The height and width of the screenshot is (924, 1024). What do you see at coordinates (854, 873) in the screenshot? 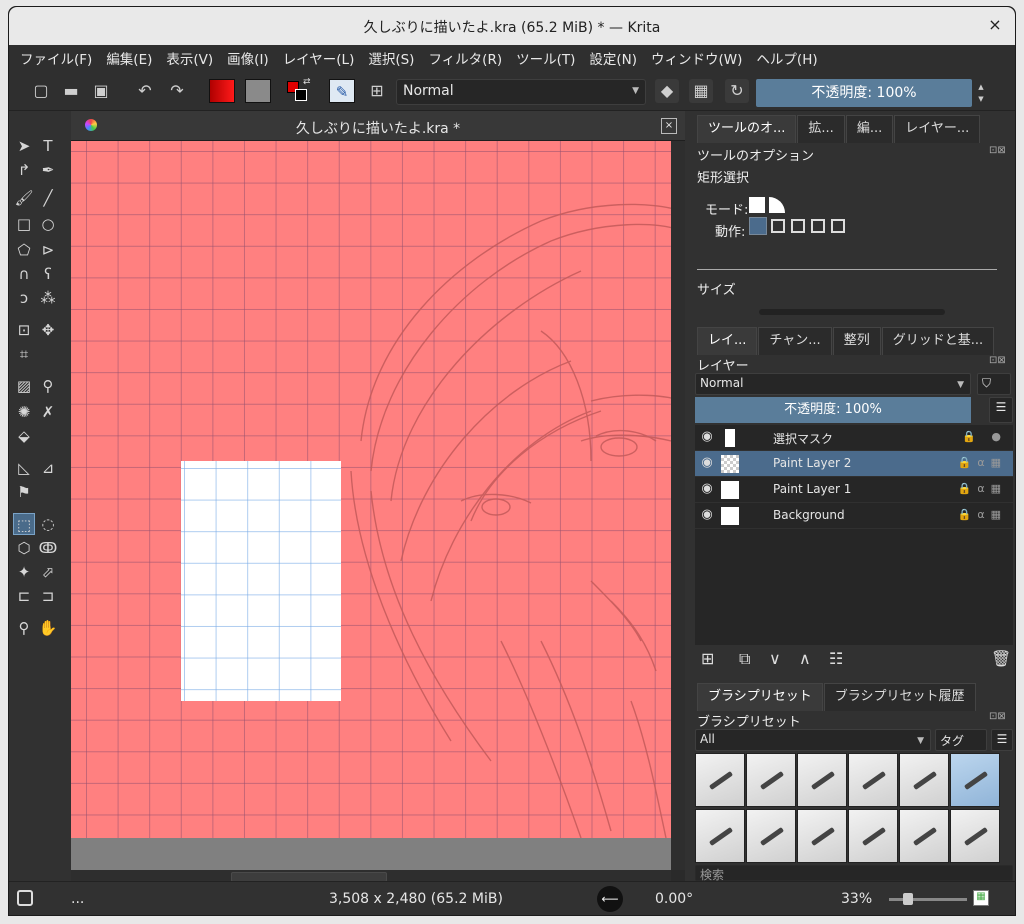
I see `brush-search-input: 検索` at bounding box center [854, 873].